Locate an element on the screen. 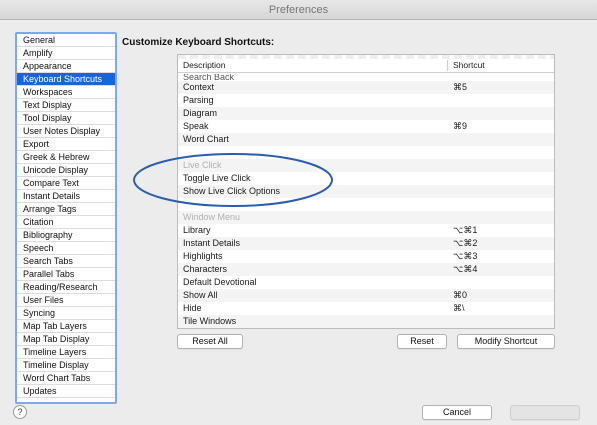 This screenshot has width=597, height=425. column-header-shortcut: Shortcut is located at coordinates (469, 65).